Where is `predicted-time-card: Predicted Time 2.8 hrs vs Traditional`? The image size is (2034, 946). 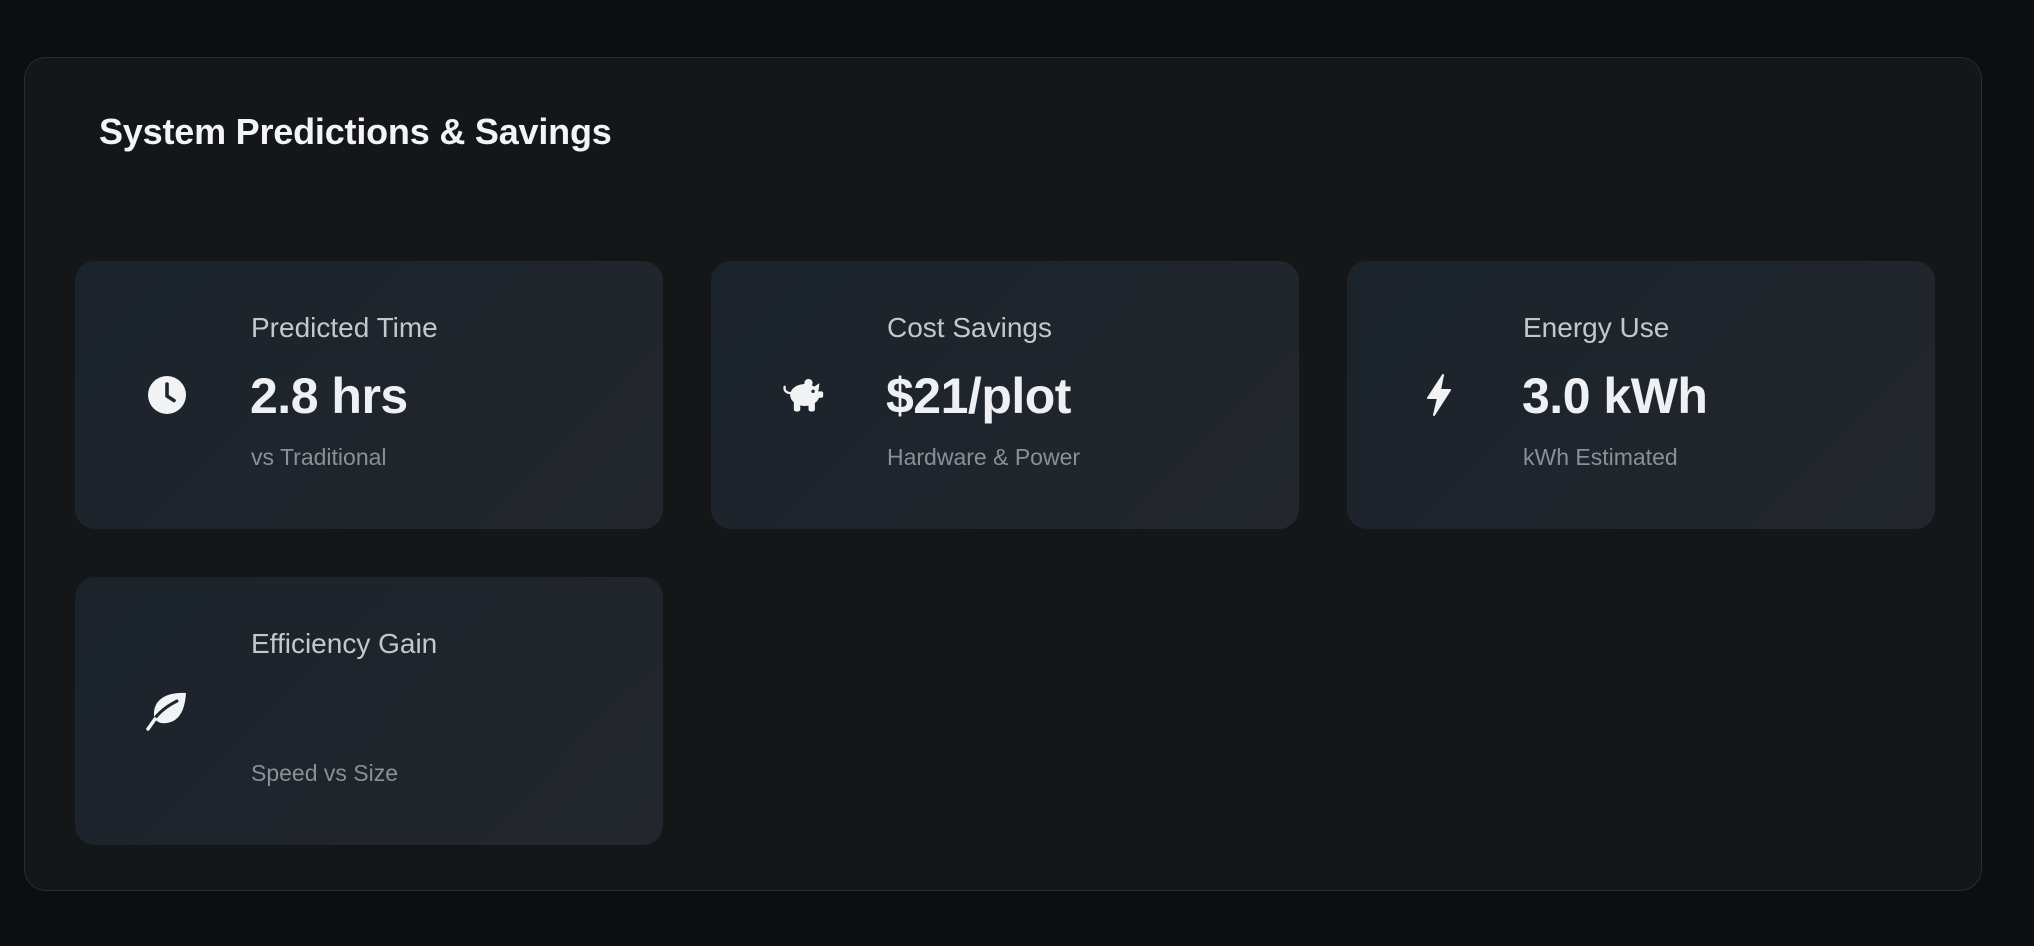 predicted-time-card: Predicted Time 2.8 hrs vs Traditional is located at coordinates (369, 395).